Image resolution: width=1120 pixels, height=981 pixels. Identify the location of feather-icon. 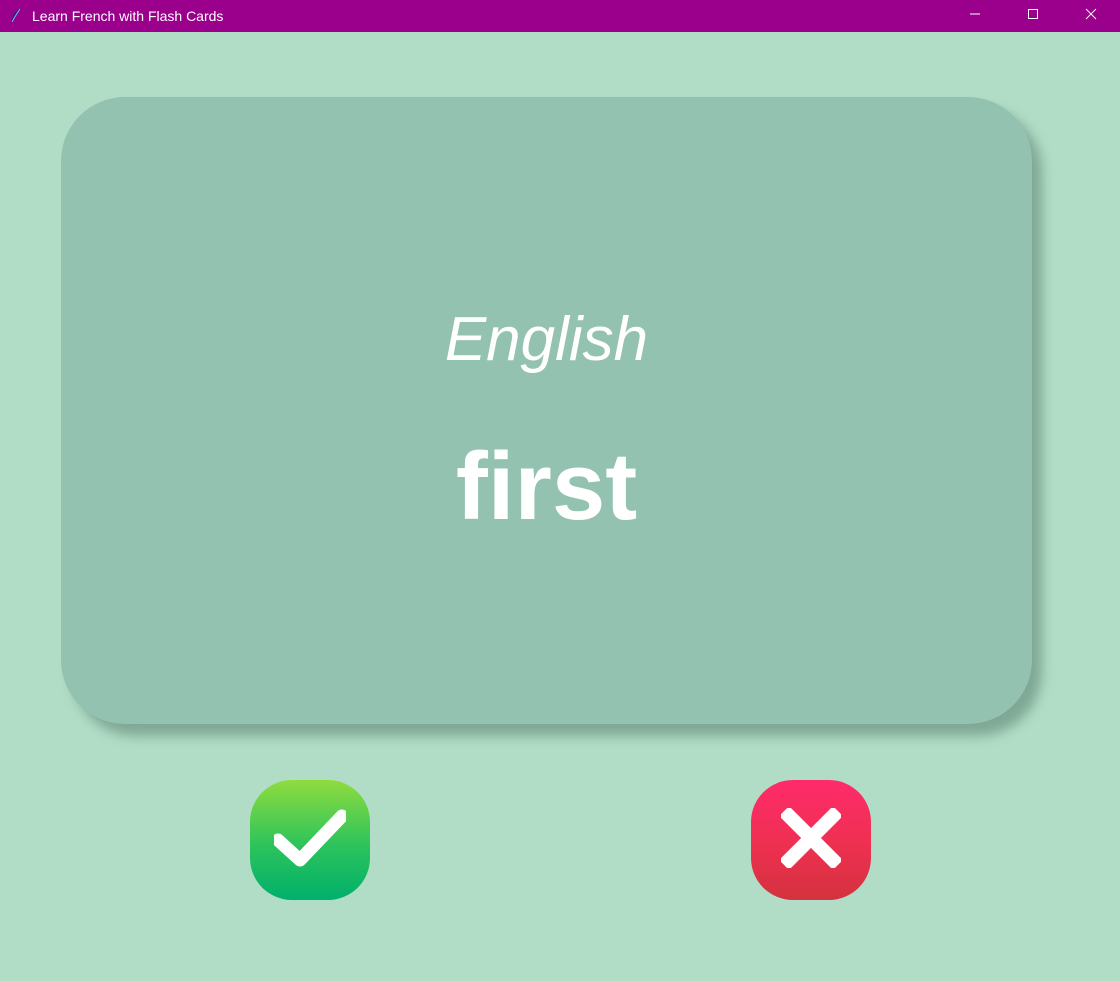
(16, 16).